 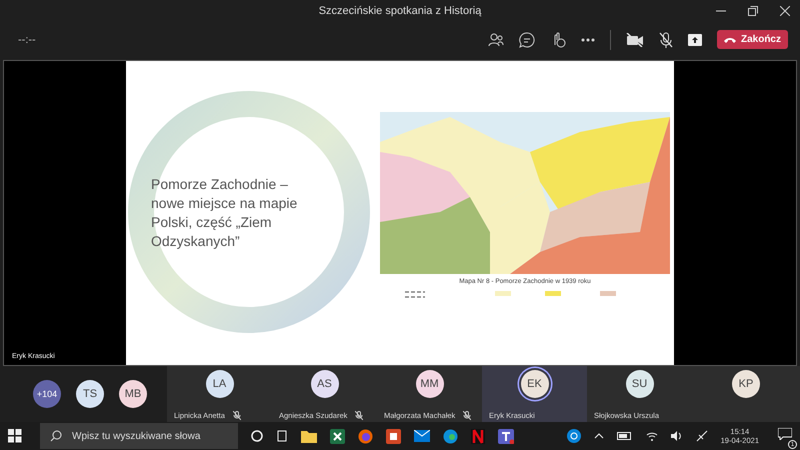 What do you see at coordinates (588, 40) in the screenshot?
I see `more-icon` at bounding box center [588, 40].